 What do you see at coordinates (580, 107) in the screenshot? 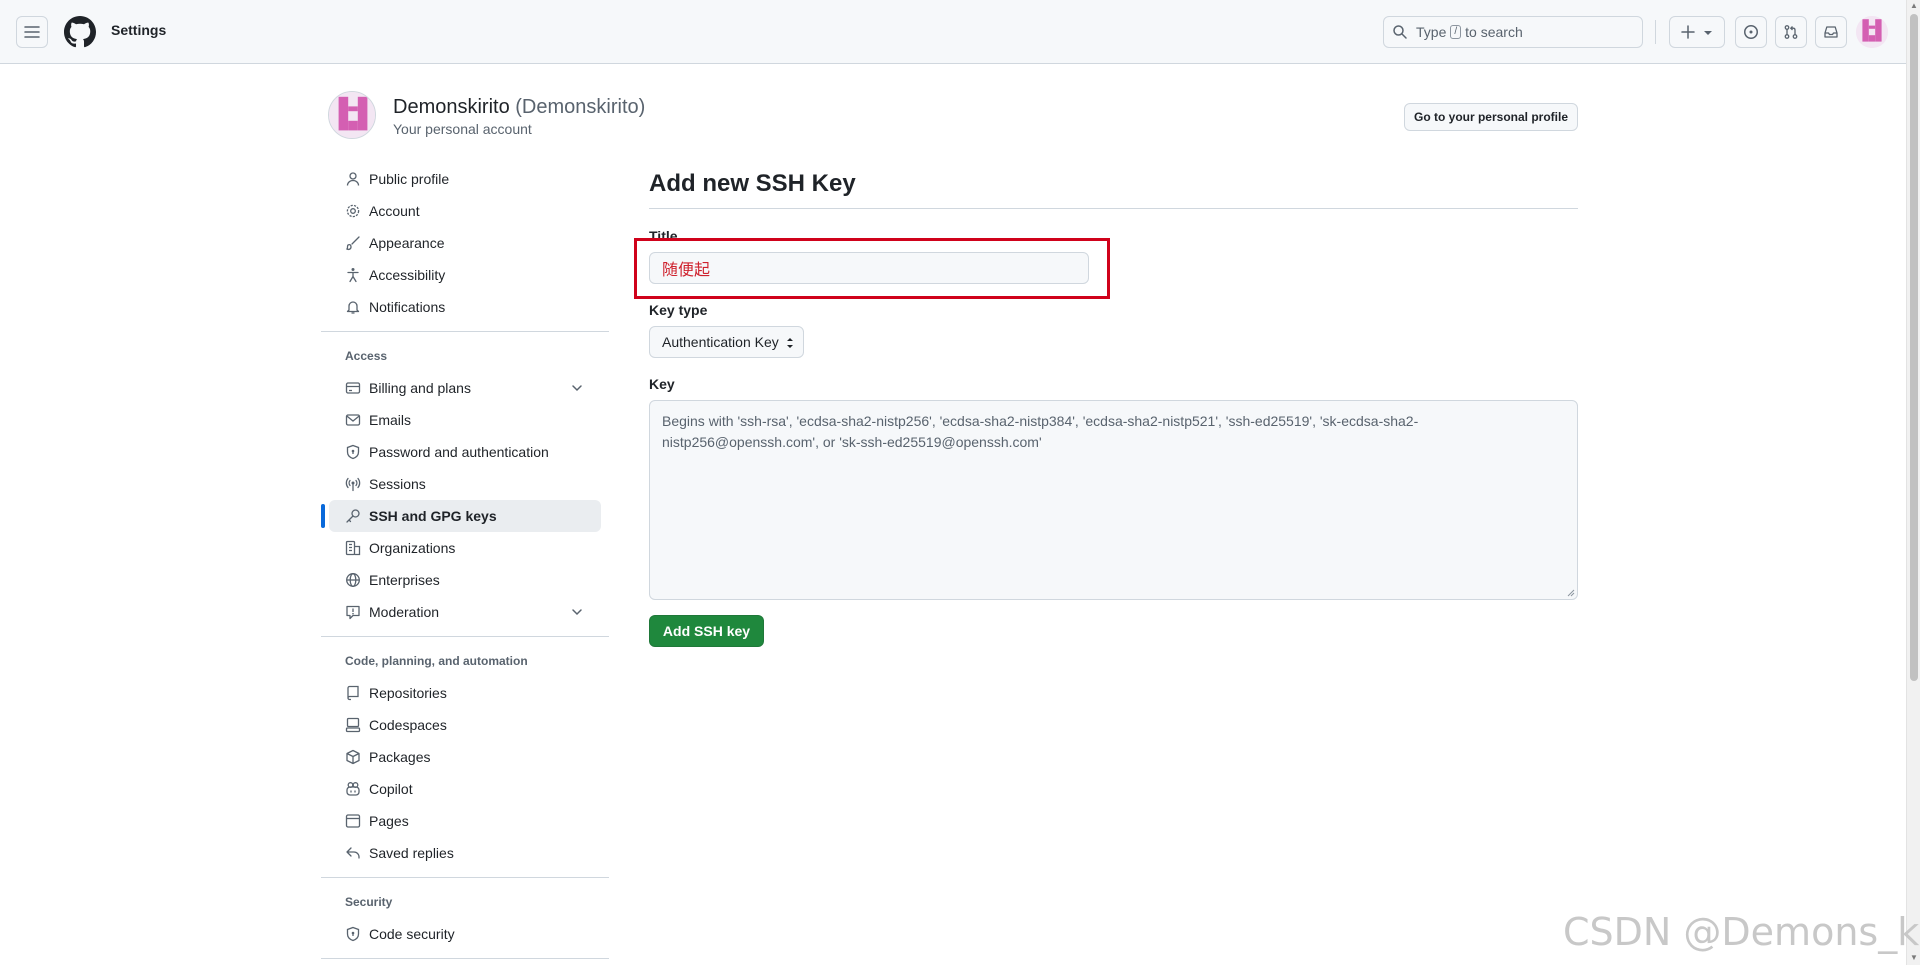
I see `account-login: (Demonskirito)` at bounding box center [580, 107].